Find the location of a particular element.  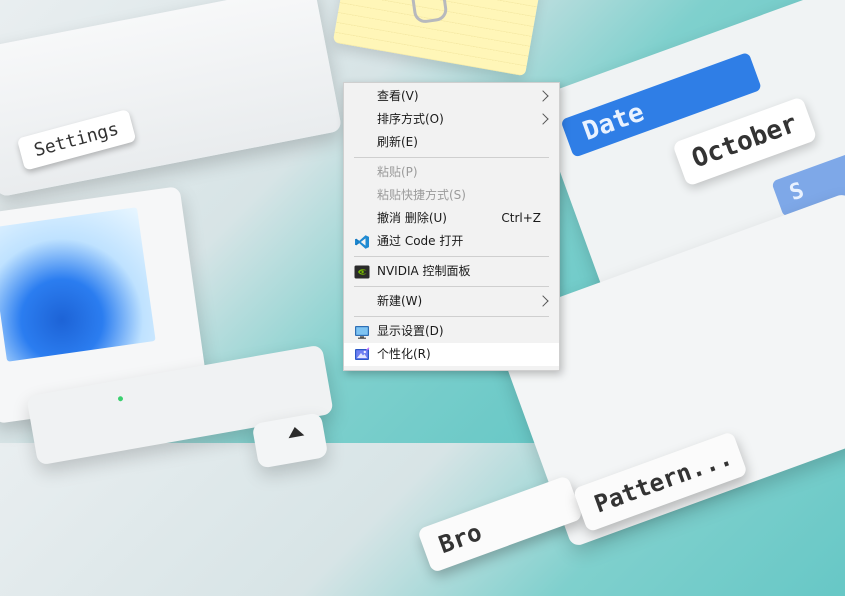

arrow-up-icon is located at coordinates (295, 432).